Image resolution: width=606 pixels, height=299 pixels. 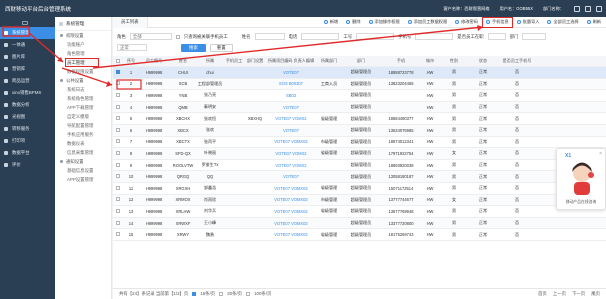 I want to click on empno-input, so click(x=375, y=36).